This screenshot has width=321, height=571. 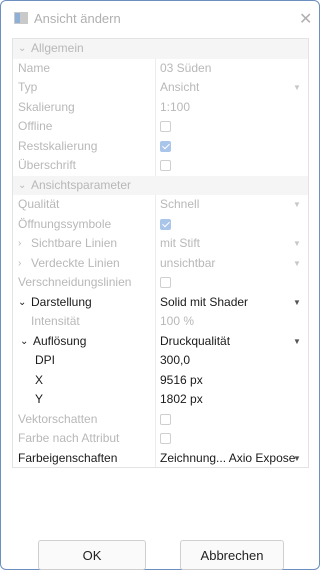 I want to click on property-value: Solid mit Shader, so click(x=204, y=303).